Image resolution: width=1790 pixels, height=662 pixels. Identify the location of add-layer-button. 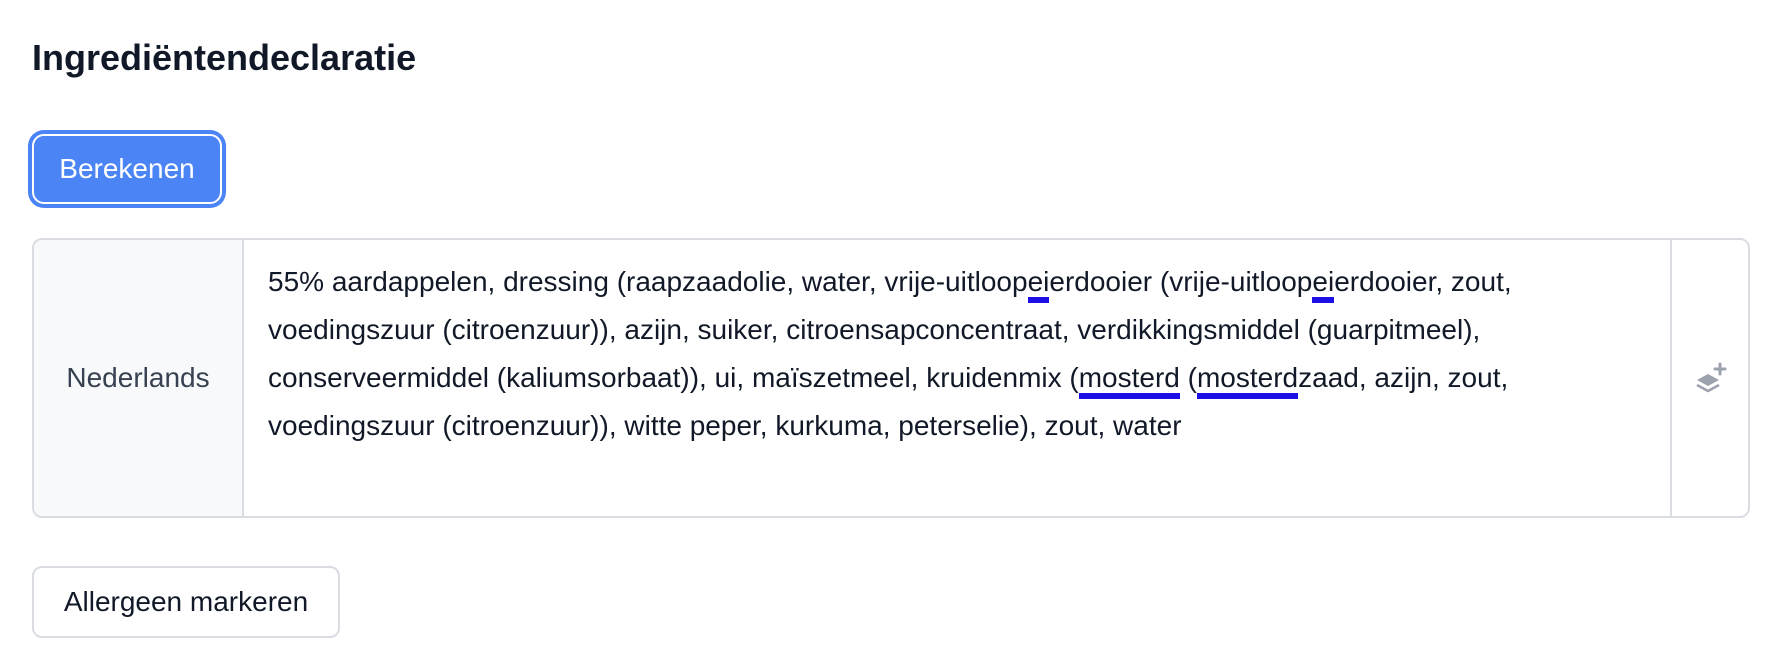
(1709, 378).